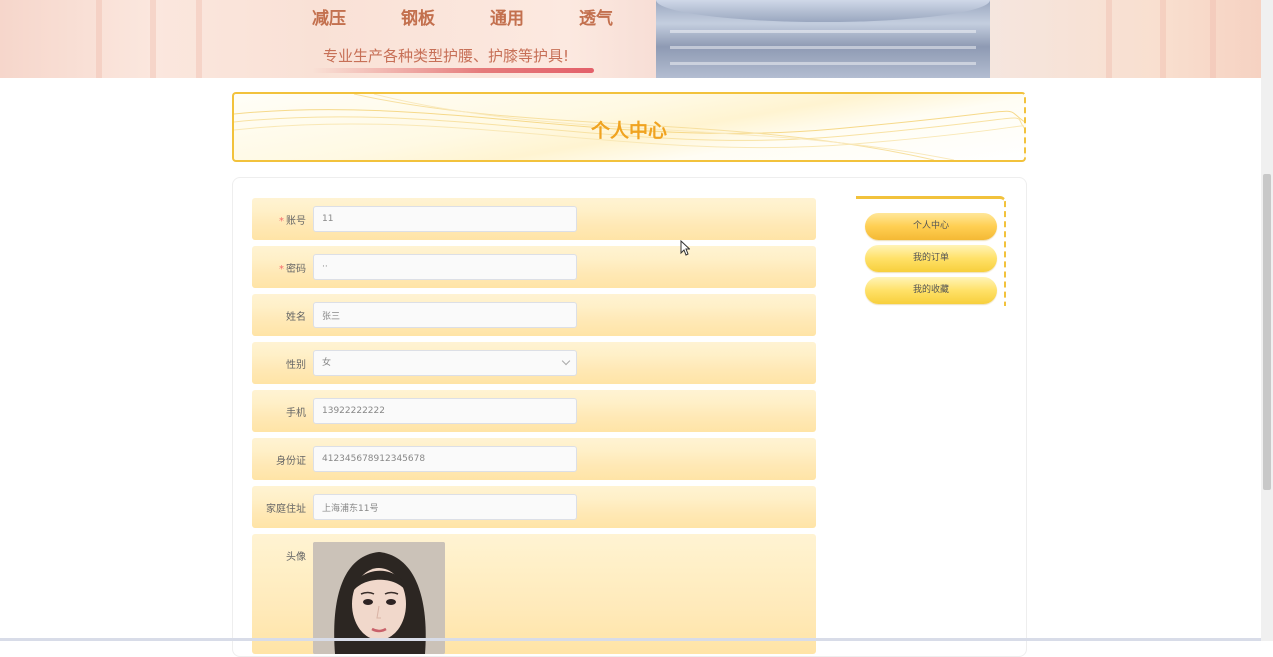  I want to click on page-title: 个人中心, so click(628, 131).